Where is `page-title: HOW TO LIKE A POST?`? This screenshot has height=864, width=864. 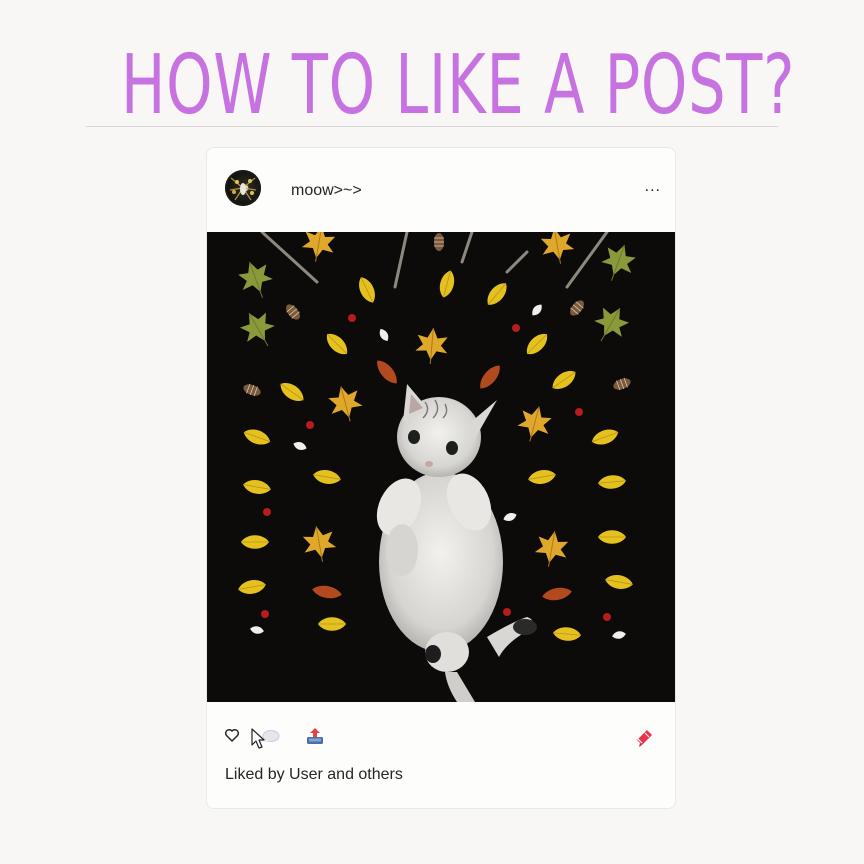 page-title: HOW TO LIKE A POST? is located at coordinates (458, 85).